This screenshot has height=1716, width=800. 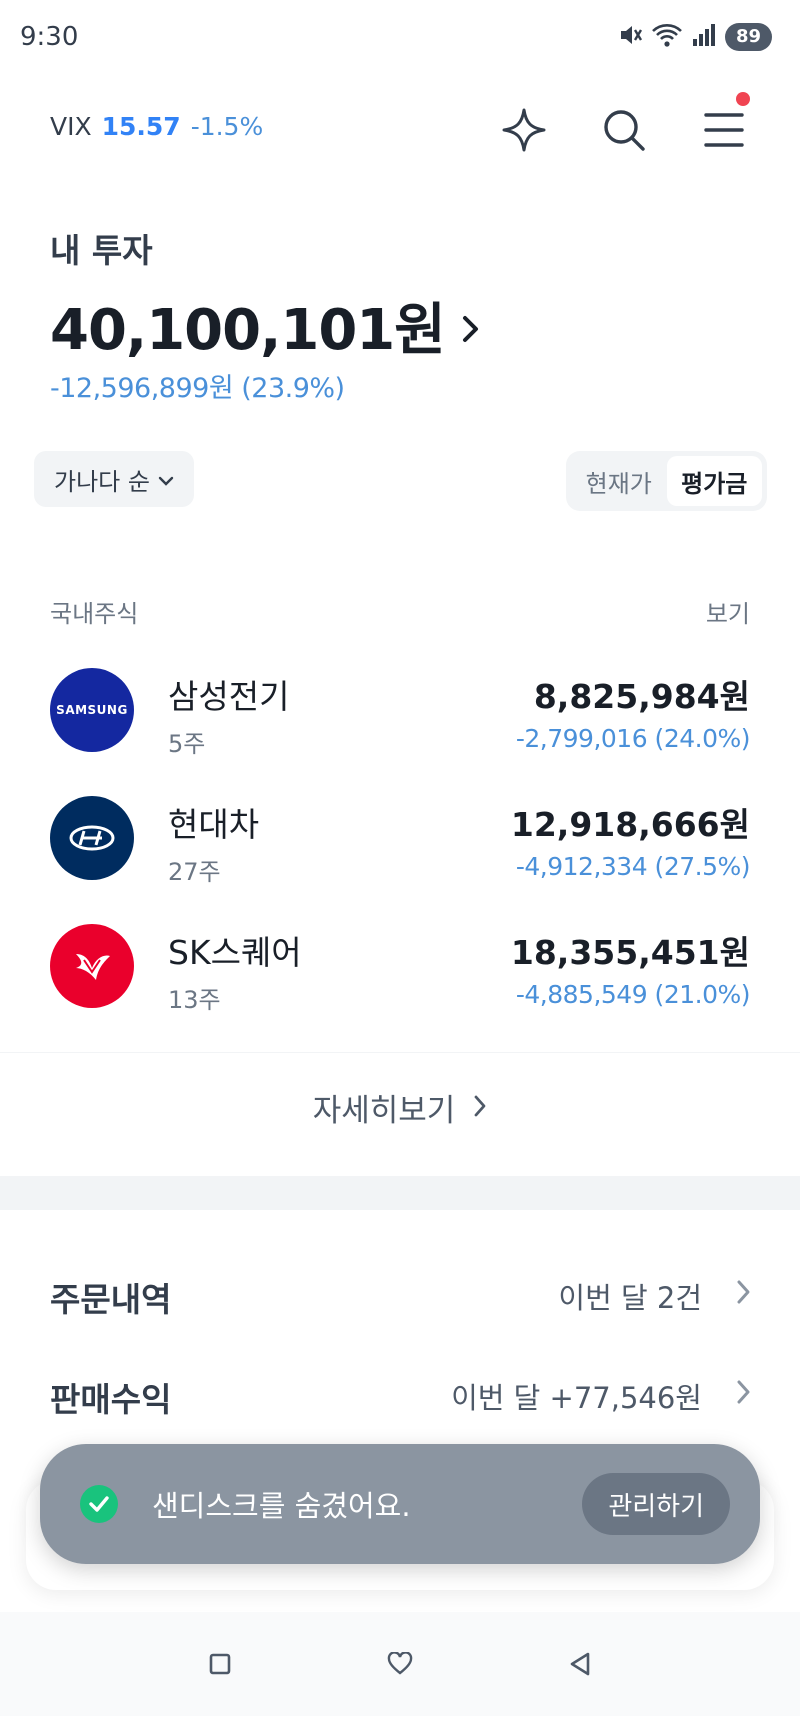 I want to click on stock-name: 현대차, so click(x=214, y=824).